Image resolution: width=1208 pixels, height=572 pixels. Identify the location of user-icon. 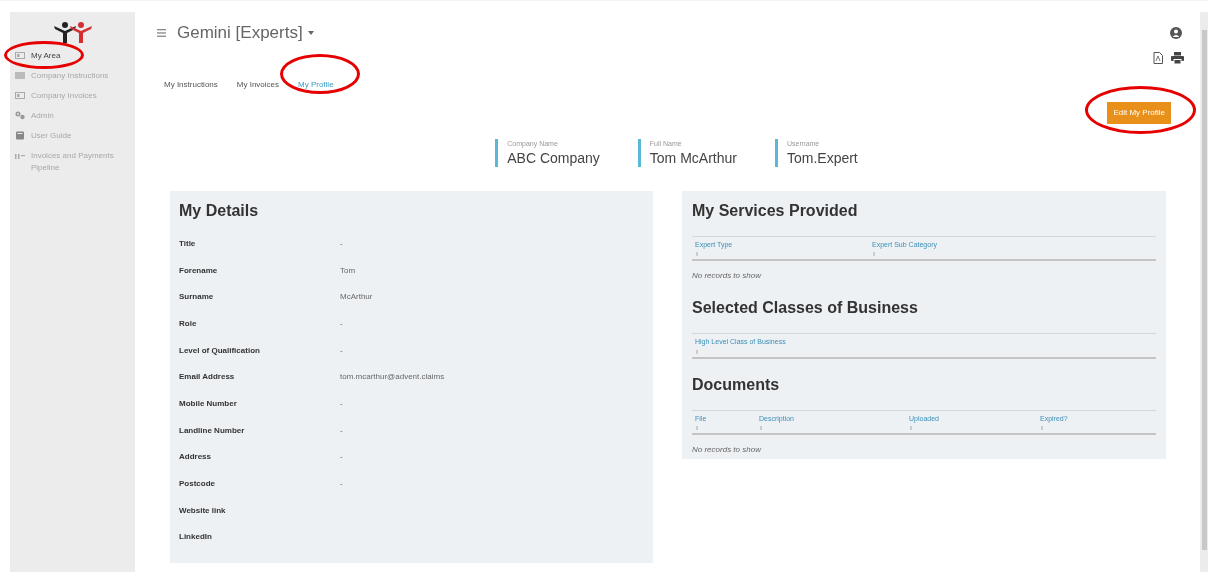
(1176, 33).